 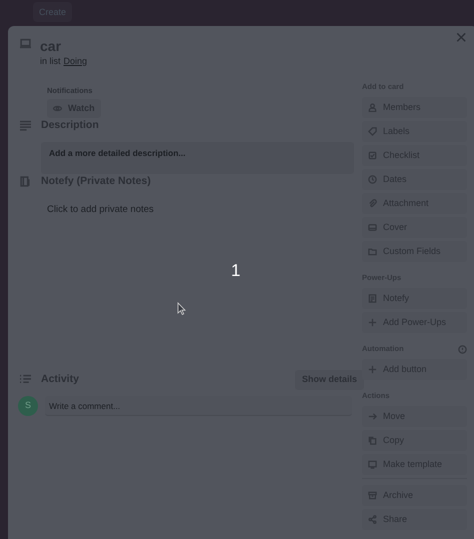 What do you see at coordinates (372, 464) in the screenshot?
I see `template-icon` at bounding box center [372, 464].